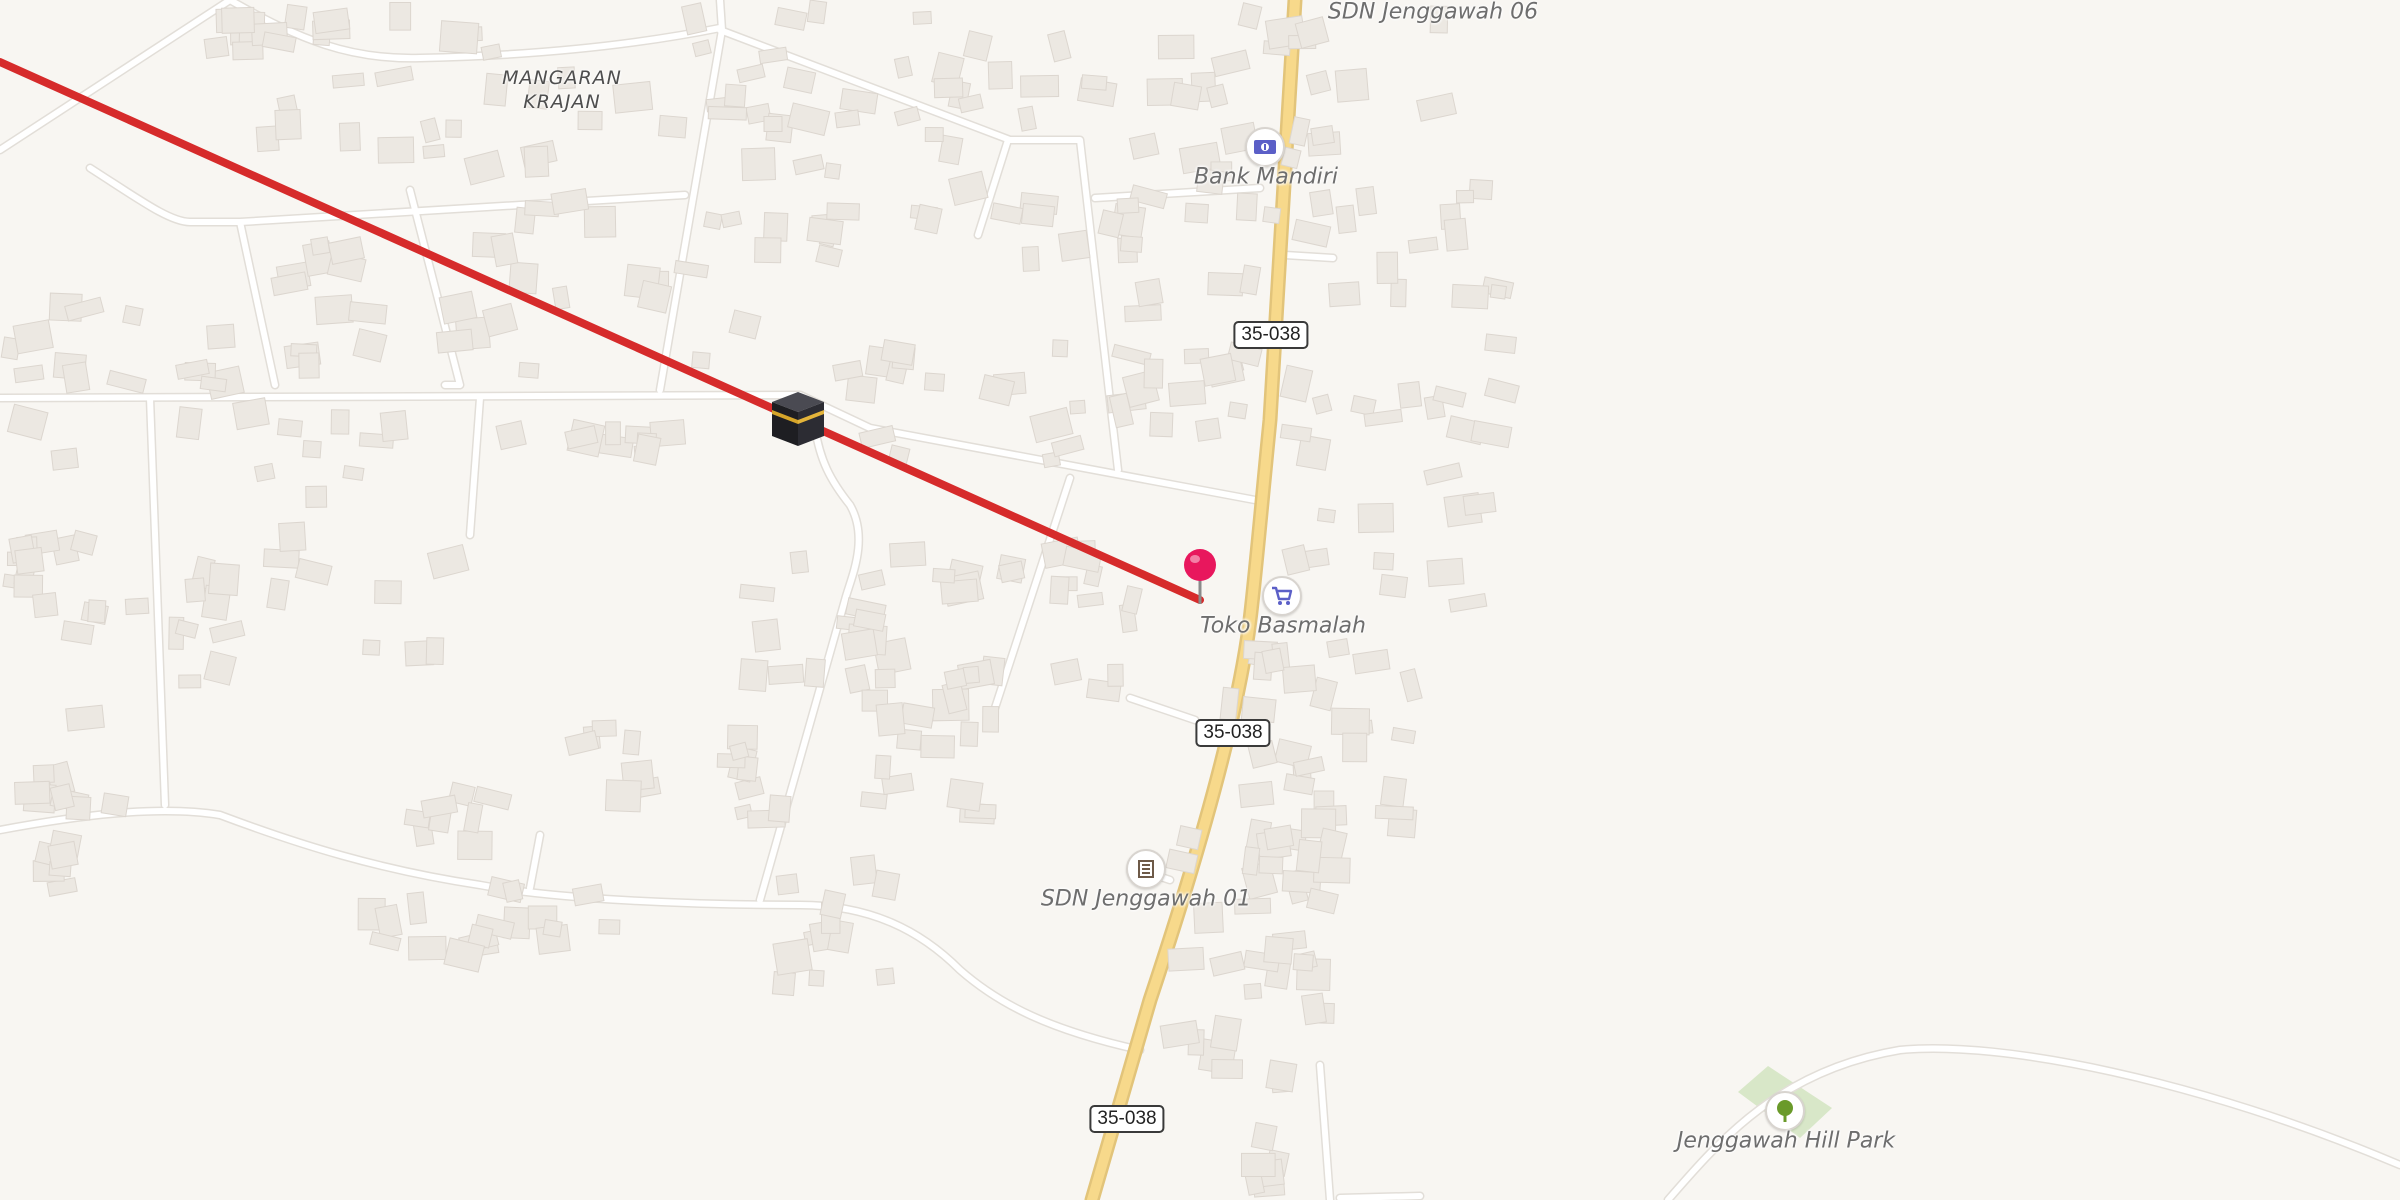 The image size is (2400, 1200). What do you see at coordinates (1265, 147) in the screenshot?
I see `bank-icon` at bounding box center [1265, 147].